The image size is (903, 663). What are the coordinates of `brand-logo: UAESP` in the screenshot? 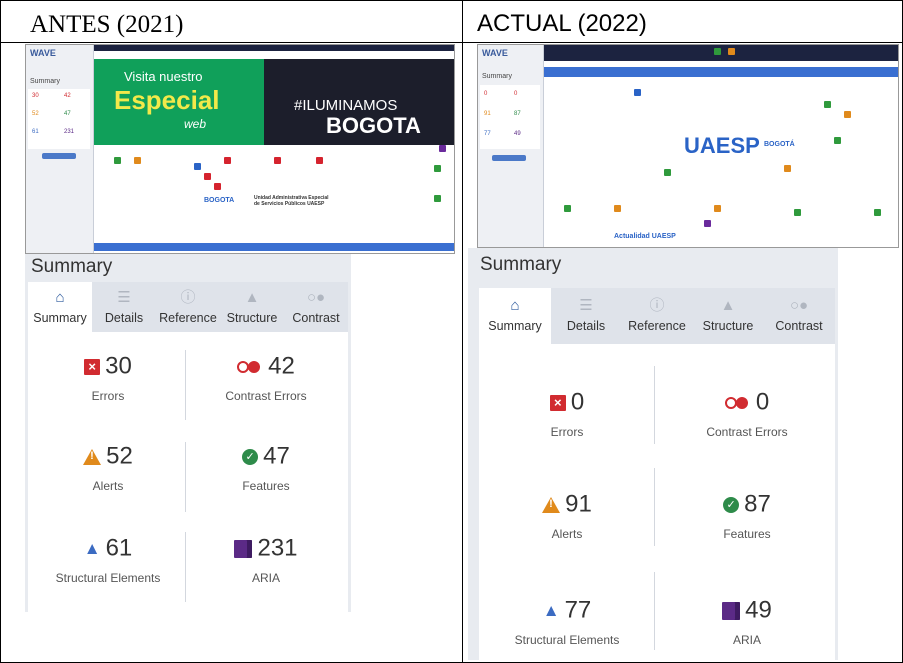 It's located at (722, 145).